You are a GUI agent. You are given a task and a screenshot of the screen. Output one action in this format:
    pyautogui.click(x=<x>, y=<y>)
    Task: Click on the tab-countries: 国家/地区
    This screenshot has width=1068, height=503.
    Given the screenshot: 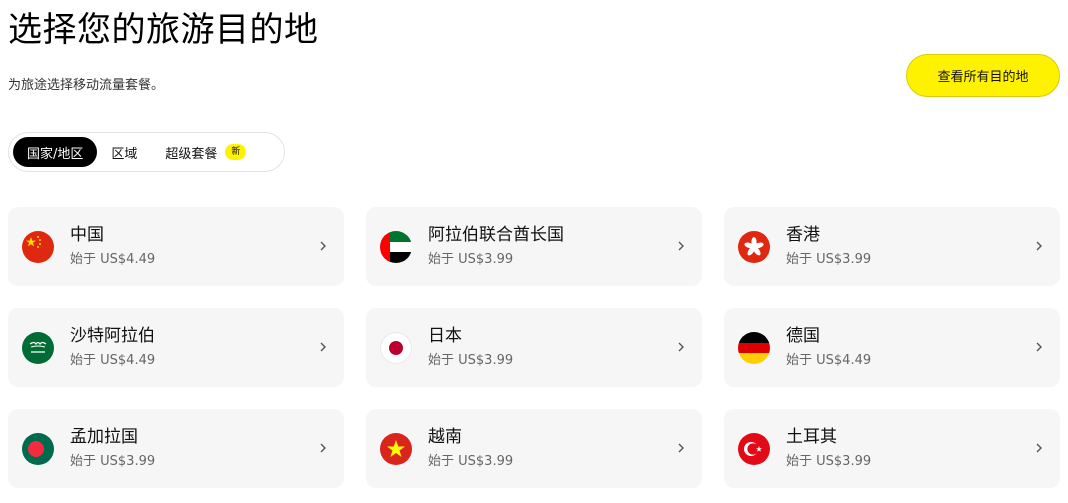 What is the action you would take?
    pyautogui.click(x=55, y=152)
    